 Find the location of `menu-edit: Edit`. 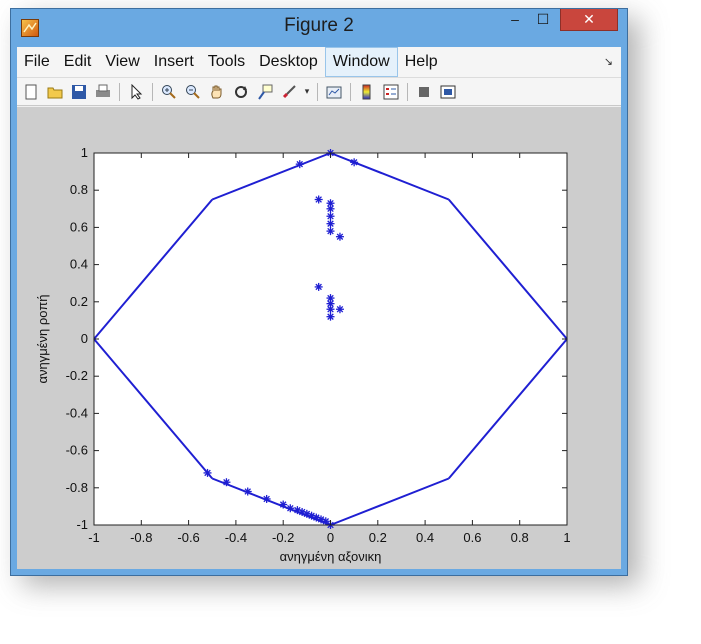

menu-edit: Edit is located at coordinates (78, 62).